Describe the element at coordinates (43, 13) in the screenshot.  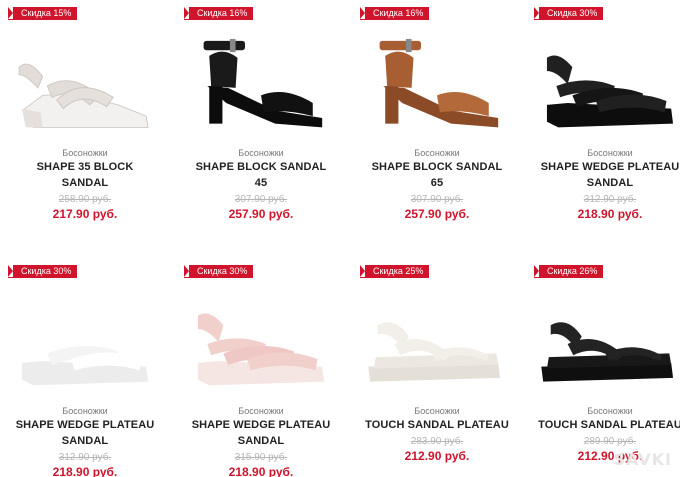
I see `discount-badge: Скидка 15%` at that location.